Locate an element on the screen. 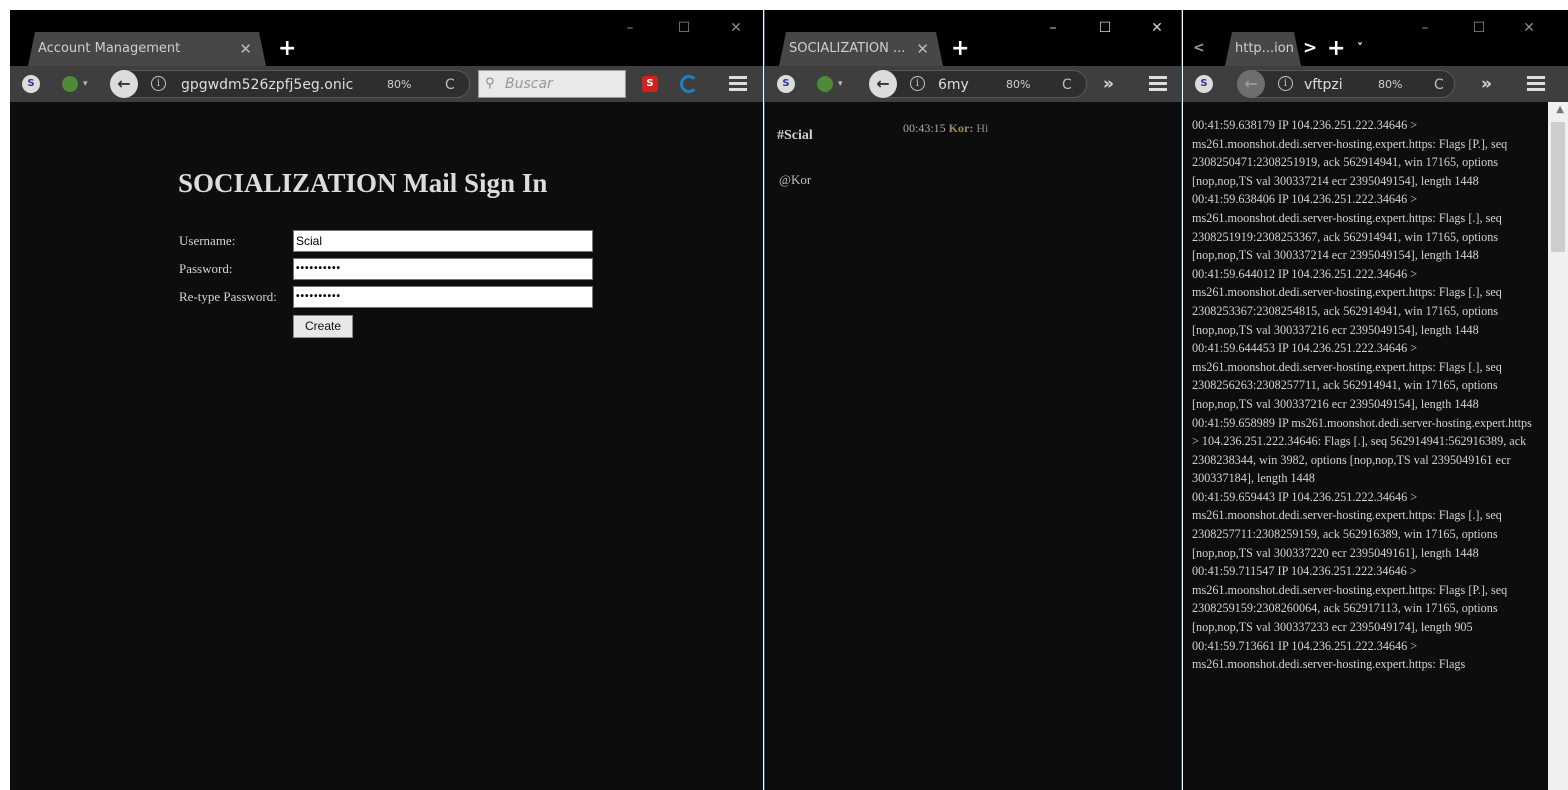  tab-socialization: SOCIALIZATION ... ✕ is located at coordinates (861, 49).